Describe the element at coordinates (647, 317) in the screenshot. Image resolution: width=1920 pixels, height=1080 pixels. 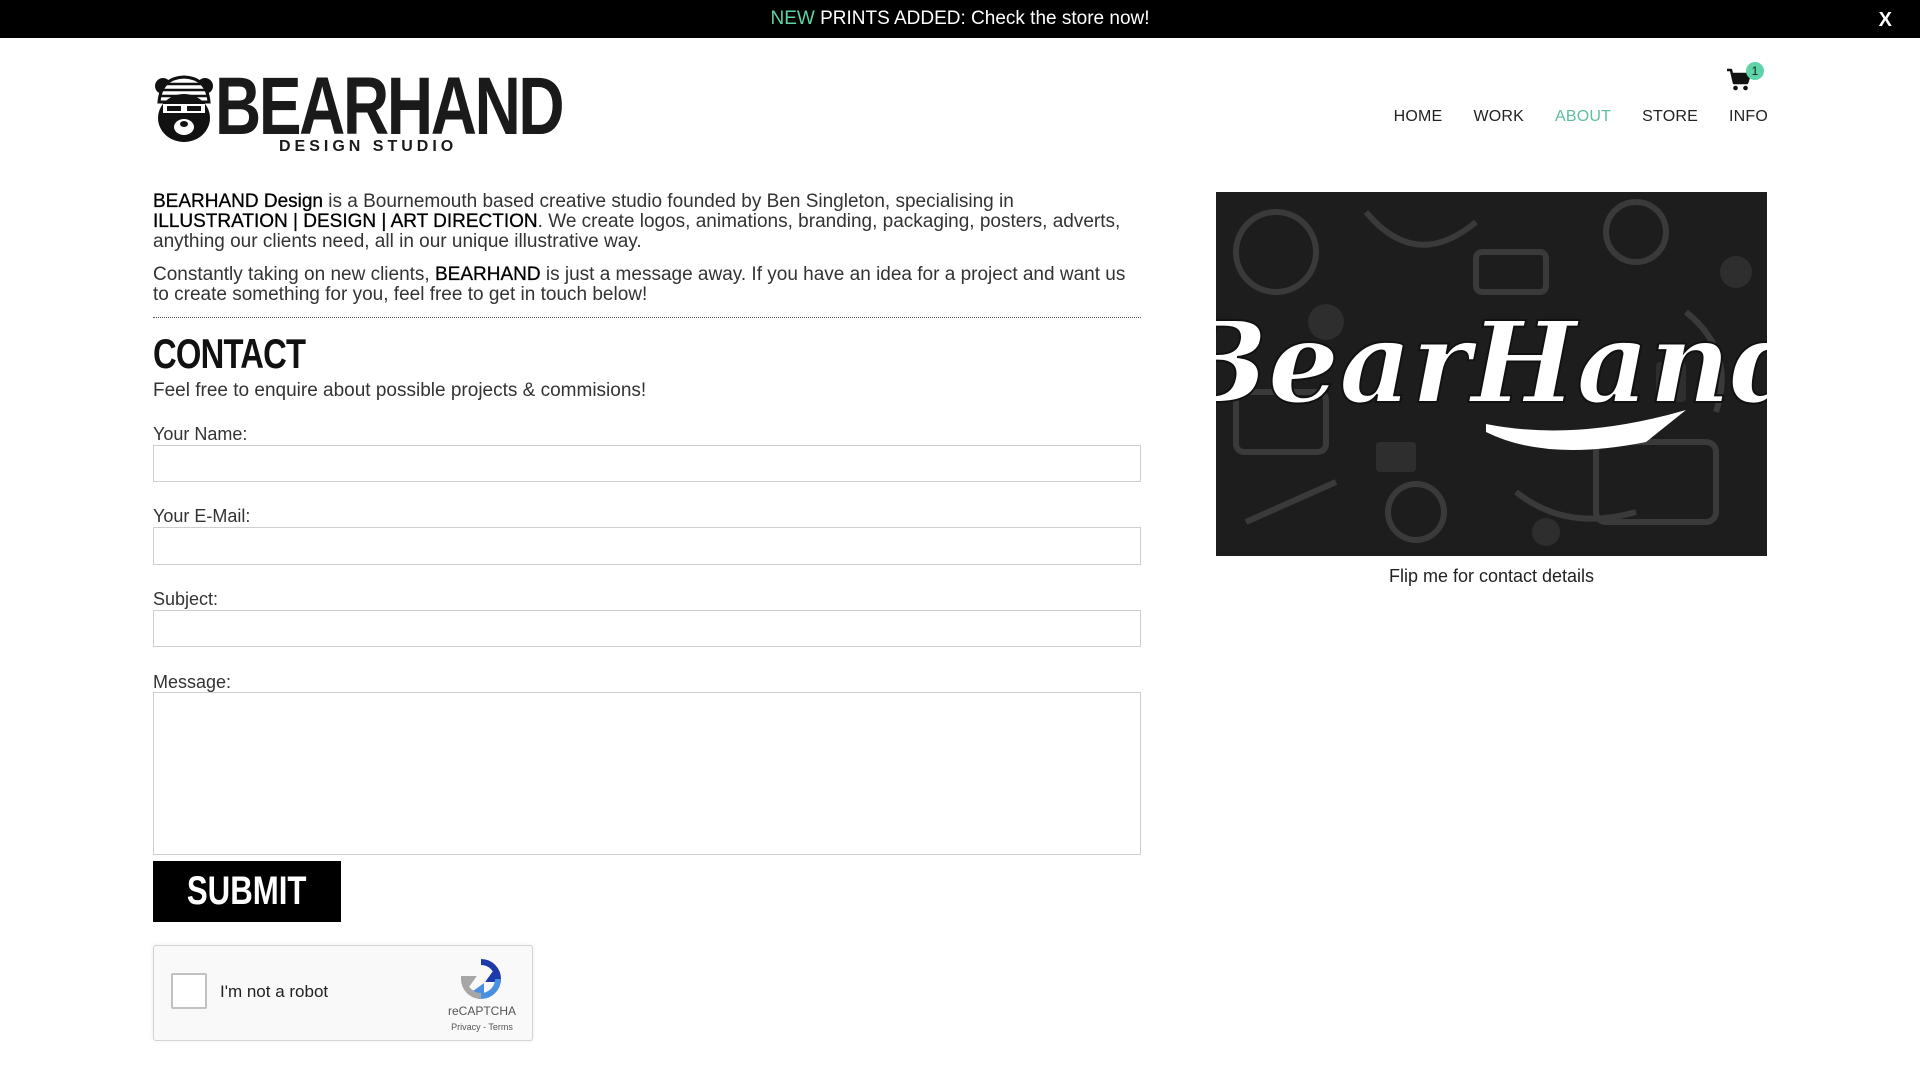
I see `section-divider` at that location.